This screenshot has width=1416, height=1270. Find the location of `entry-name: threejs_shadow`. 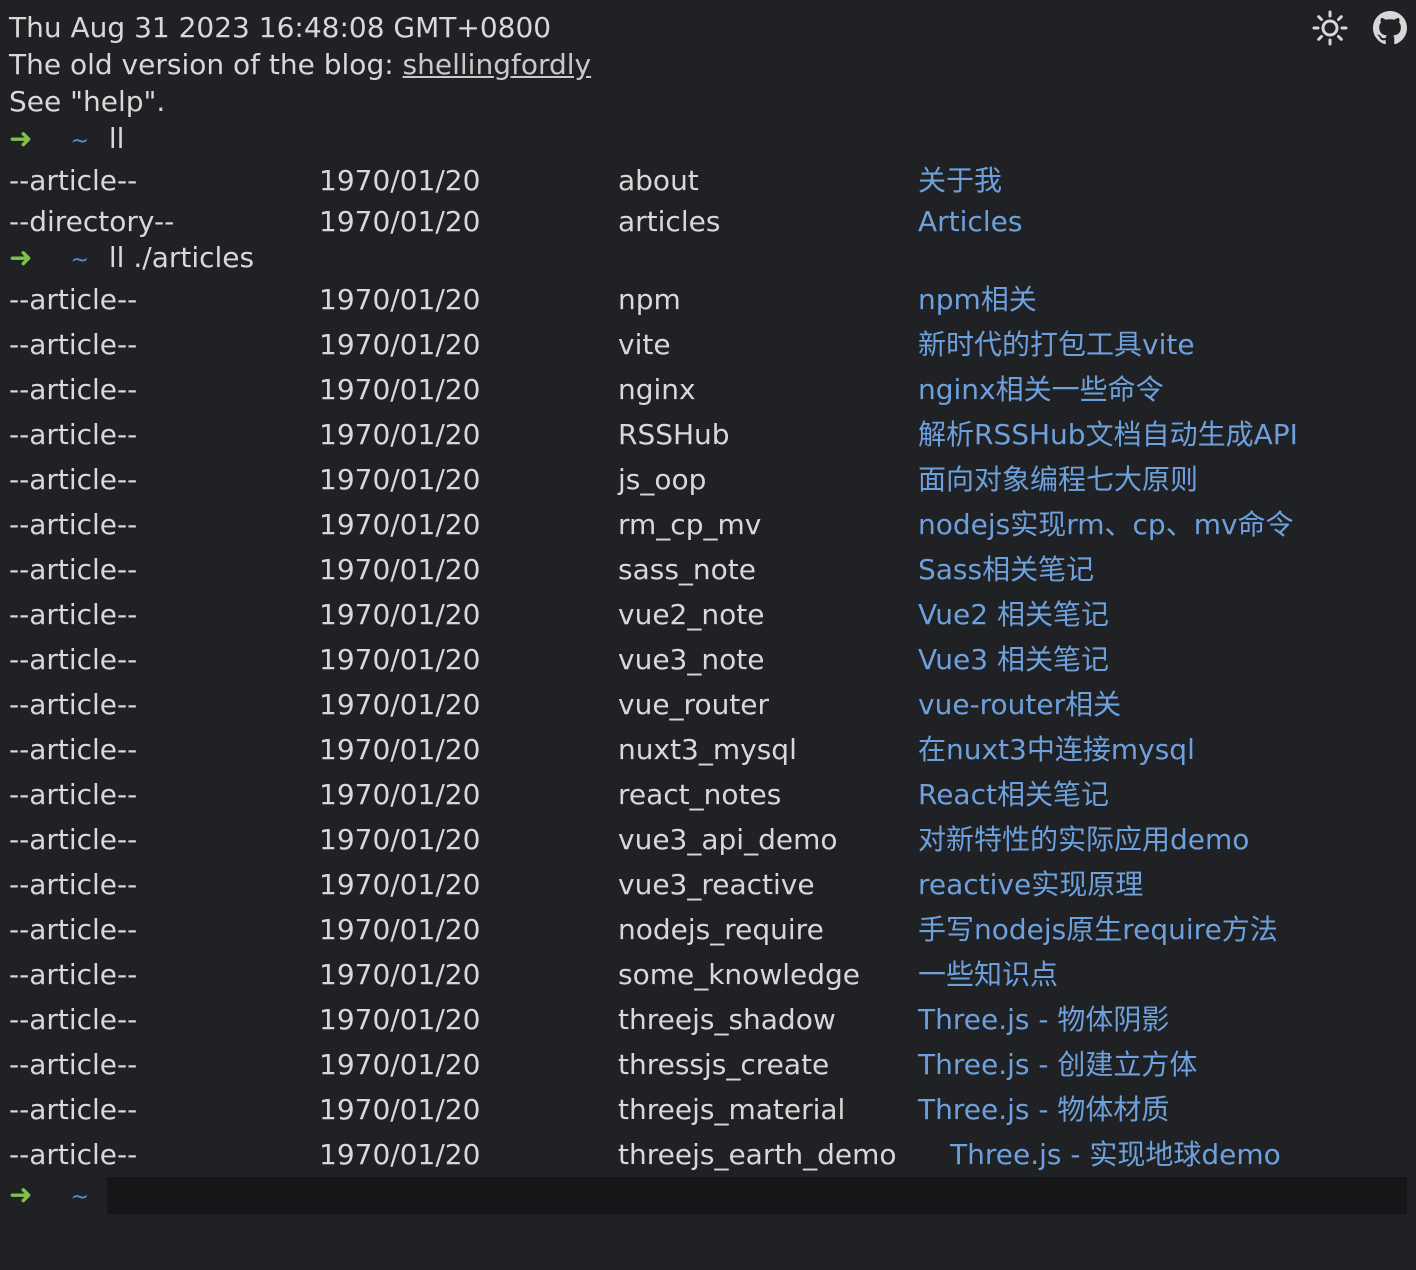

entry-name: threejs_shadow is located at coordinates (727, 1019).